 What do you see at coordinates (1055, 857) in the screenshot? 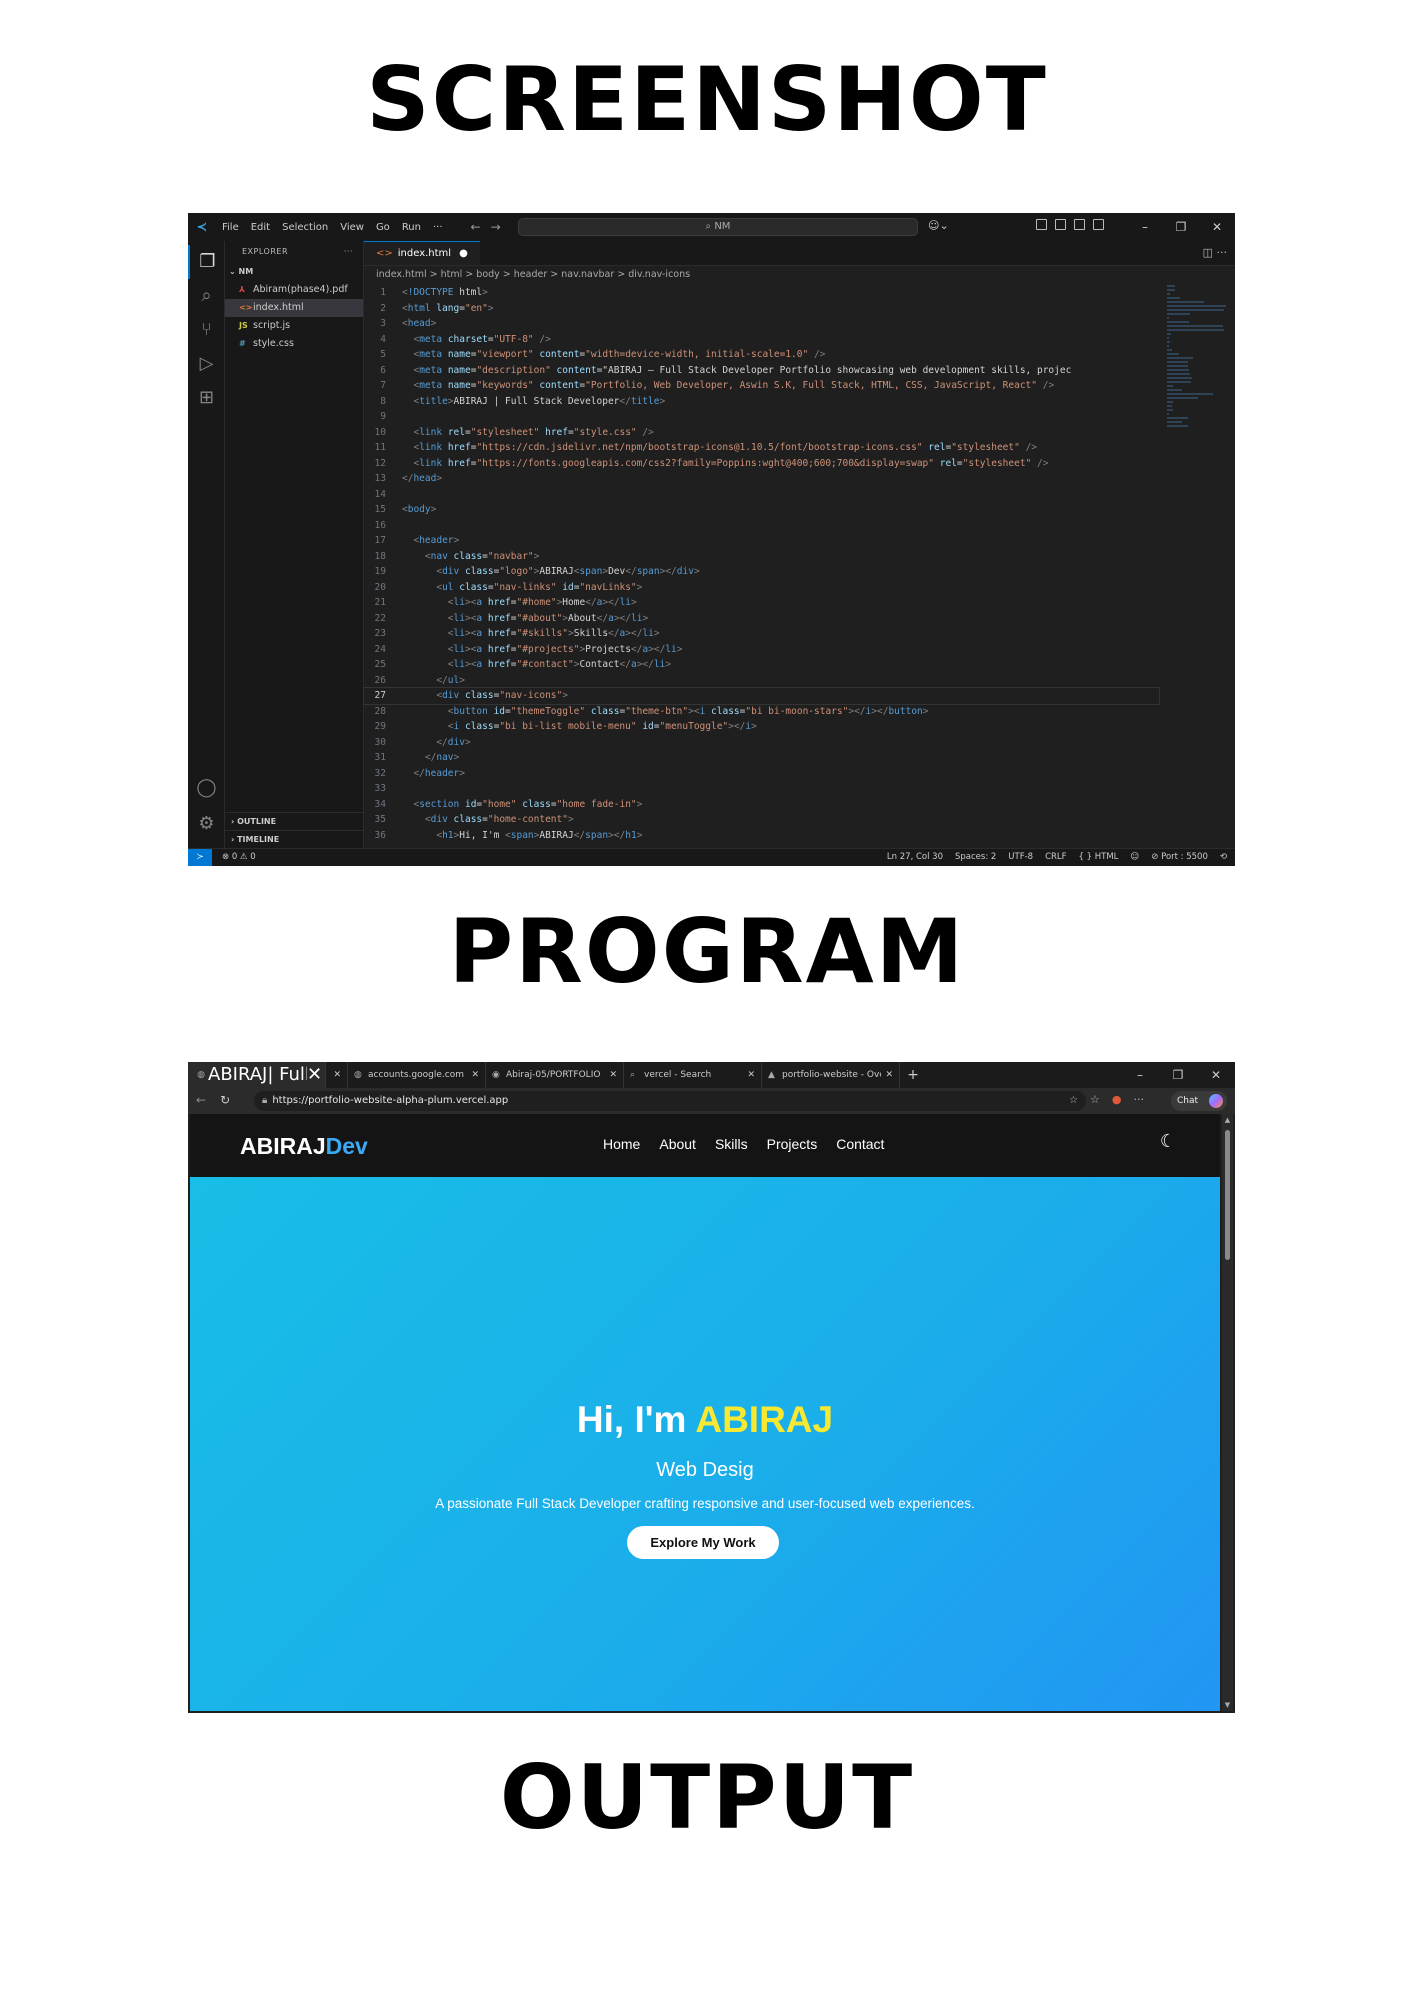
I see `line-ending: CRLF` at bounding box center [1055, 857].